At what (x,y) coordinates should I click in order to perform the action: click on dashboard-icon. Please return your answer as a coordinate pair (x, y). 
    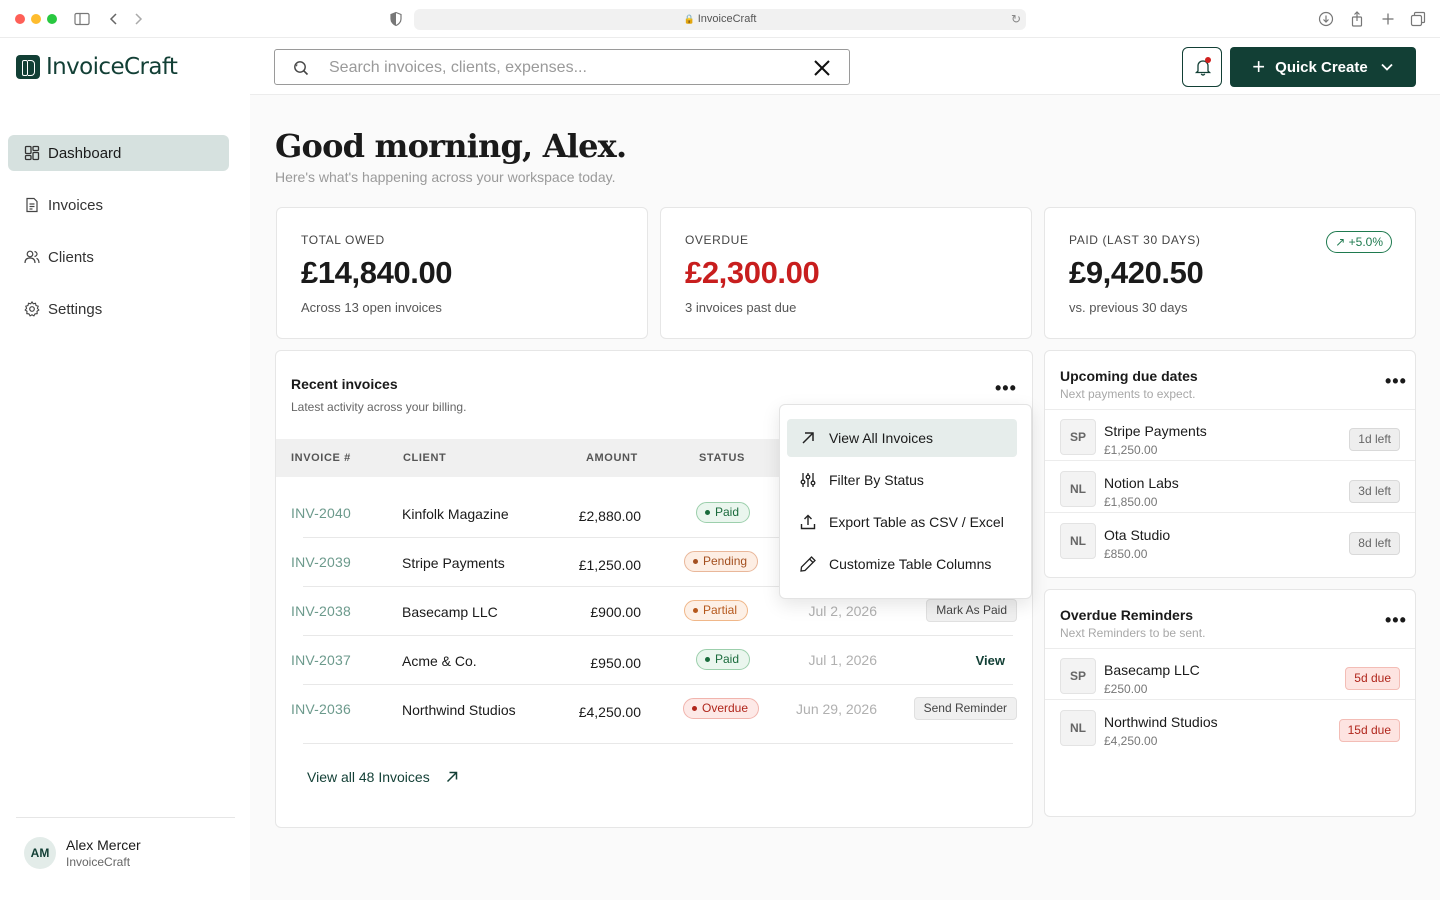
    Looking at the image, I should click on (32, 153).